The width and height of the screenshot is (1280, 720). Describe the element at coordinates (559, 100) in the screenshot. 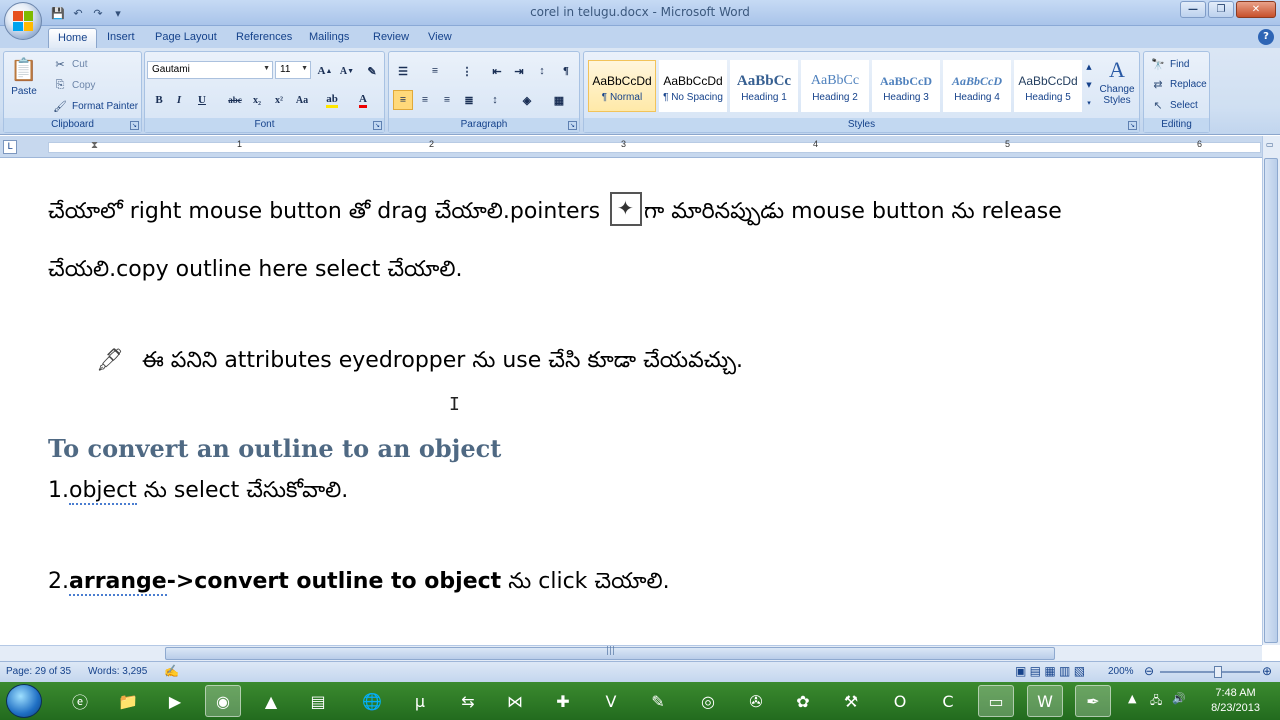

I see `borders-icon: ▦` at that location.